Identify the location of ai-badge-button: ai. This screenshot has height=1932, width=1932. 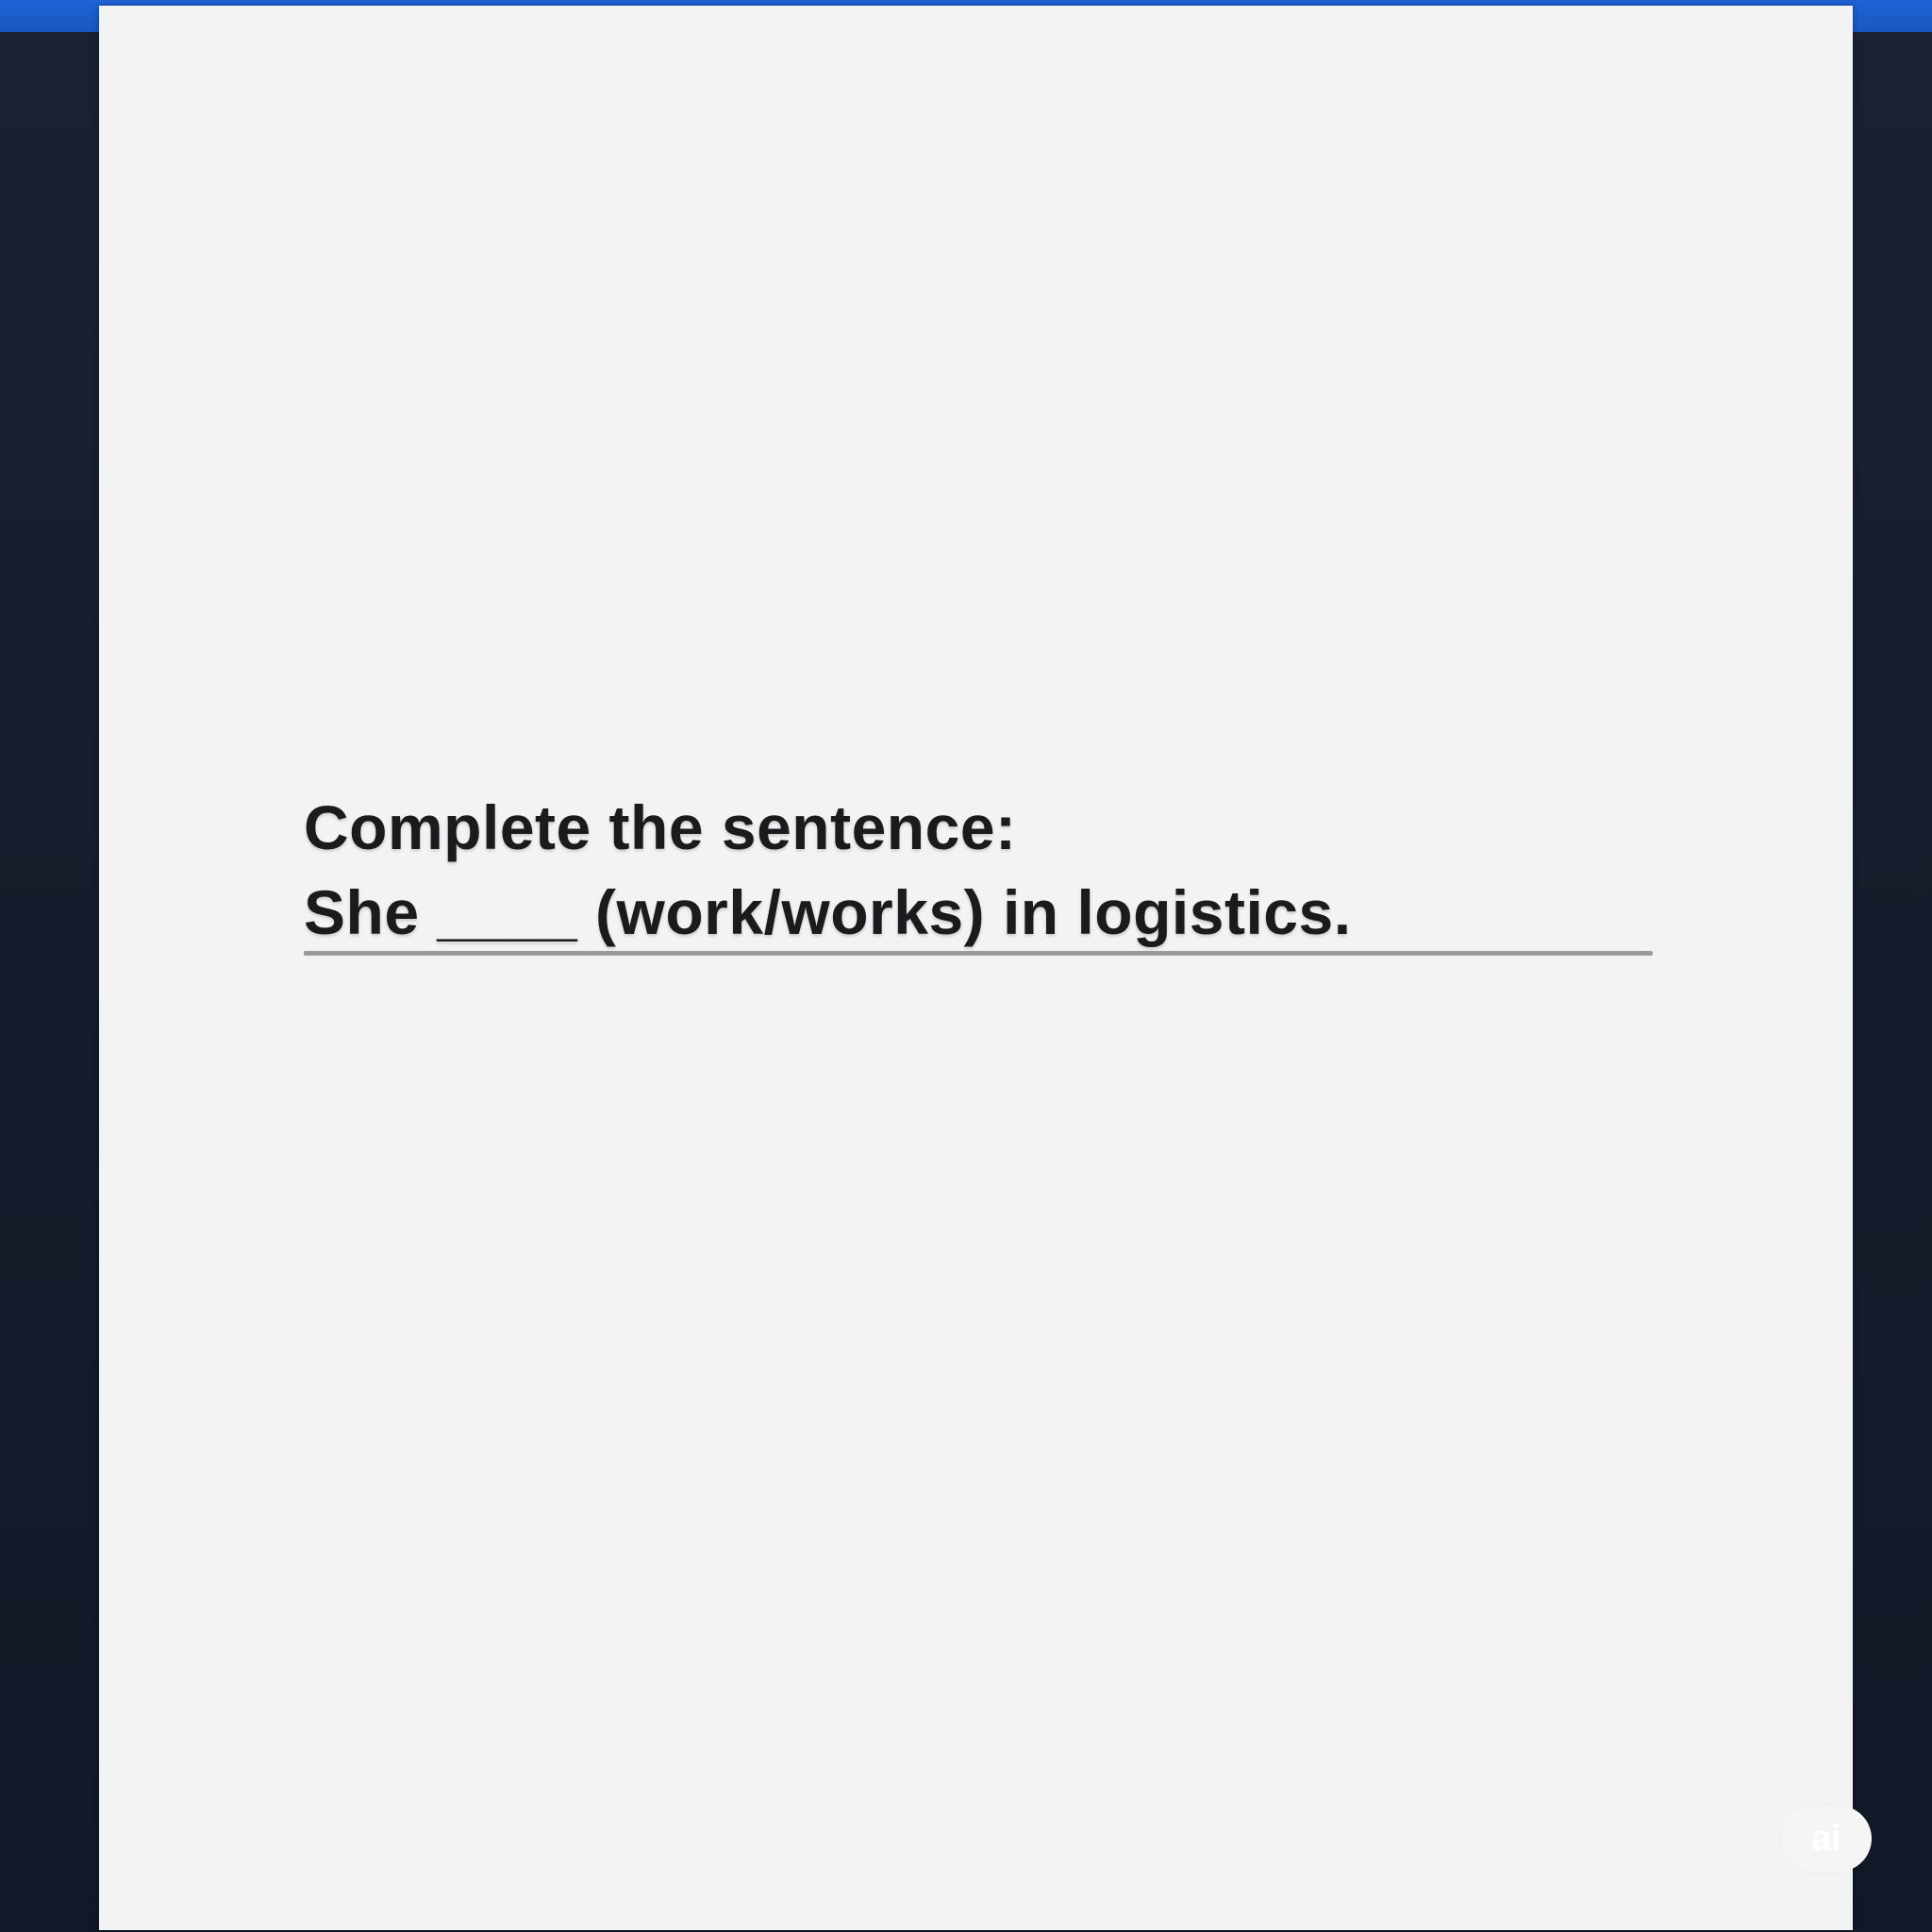
(1826, 1839).